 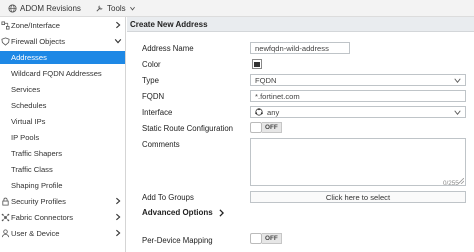 I want to click on sidebar-item-traffic-class: Traffic Class, so click(x=62, y=169).